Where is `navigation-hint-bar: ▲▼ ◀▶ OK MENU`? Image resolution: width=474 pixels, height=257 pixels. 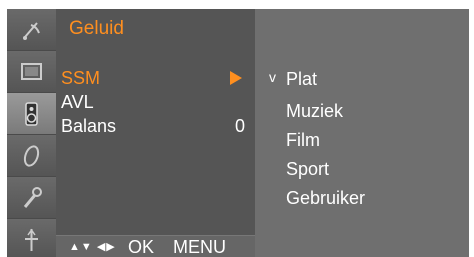
navigation-hint-bar: ▲▼ ◀▶ OK MENU is located at coordinates (155, 246).